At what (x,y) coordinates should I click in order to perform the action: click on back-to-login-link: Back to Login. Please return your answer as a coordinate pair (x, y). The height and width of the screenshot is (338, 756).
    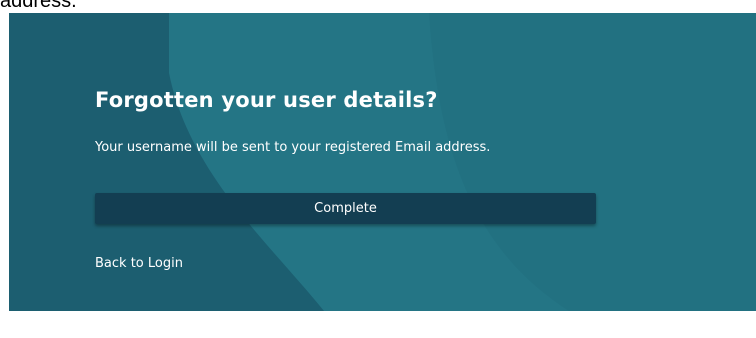
    Looking at the image, I should click on (139, 263).